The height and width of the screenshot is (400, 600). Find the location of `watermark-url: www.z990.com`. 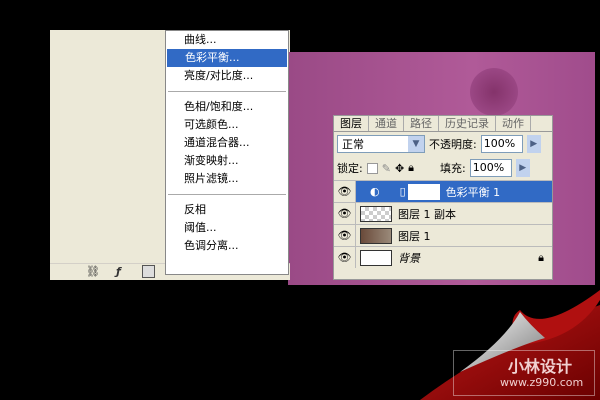

watermark-url: www.z990.com is located at coordinates (542, 382).